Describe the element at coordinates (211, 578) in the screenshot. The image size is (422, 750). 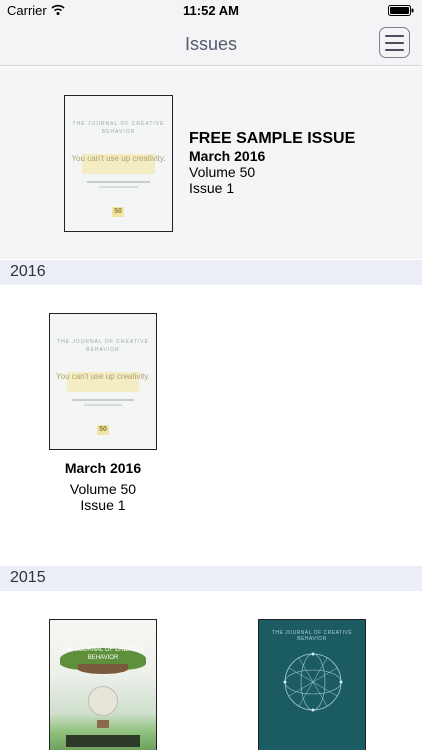
I see `section-header-2015: 2015` at that location.